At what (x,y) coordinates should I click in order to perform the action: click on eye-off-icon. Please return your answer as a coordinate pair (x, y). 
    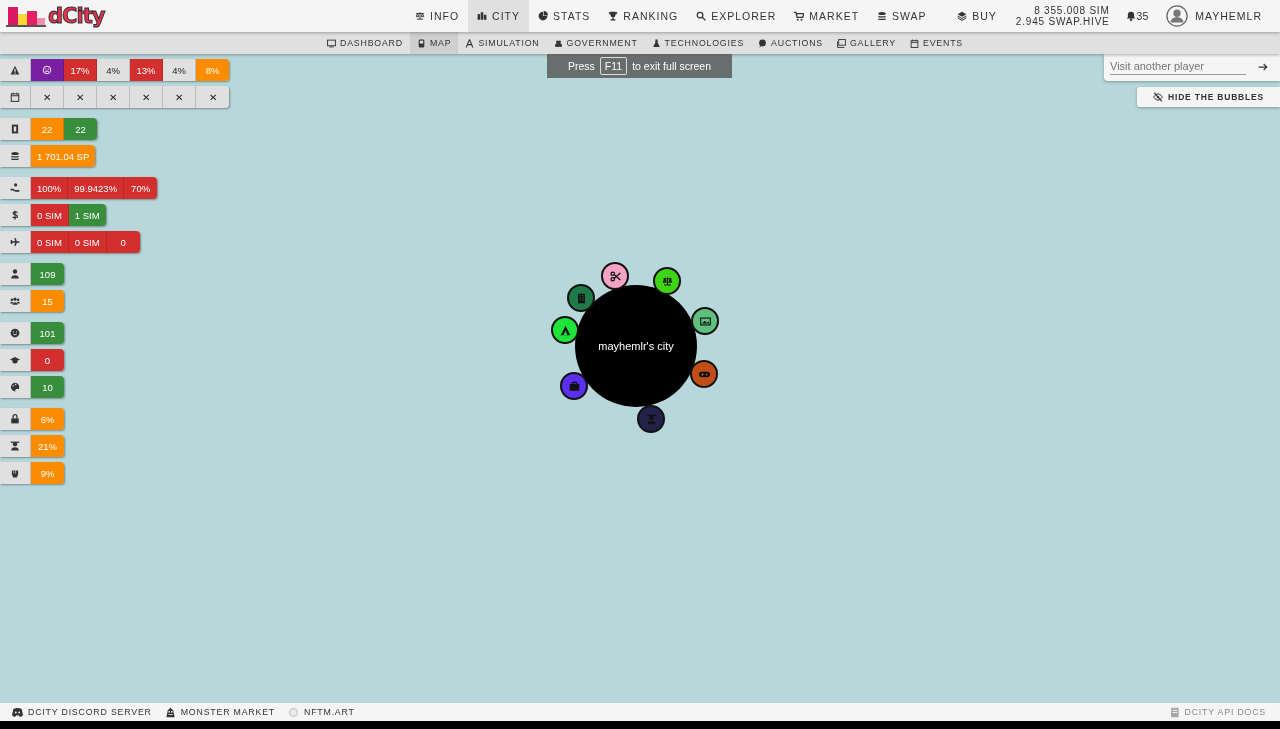
    Looking at the image, I should click on (1158, 97).